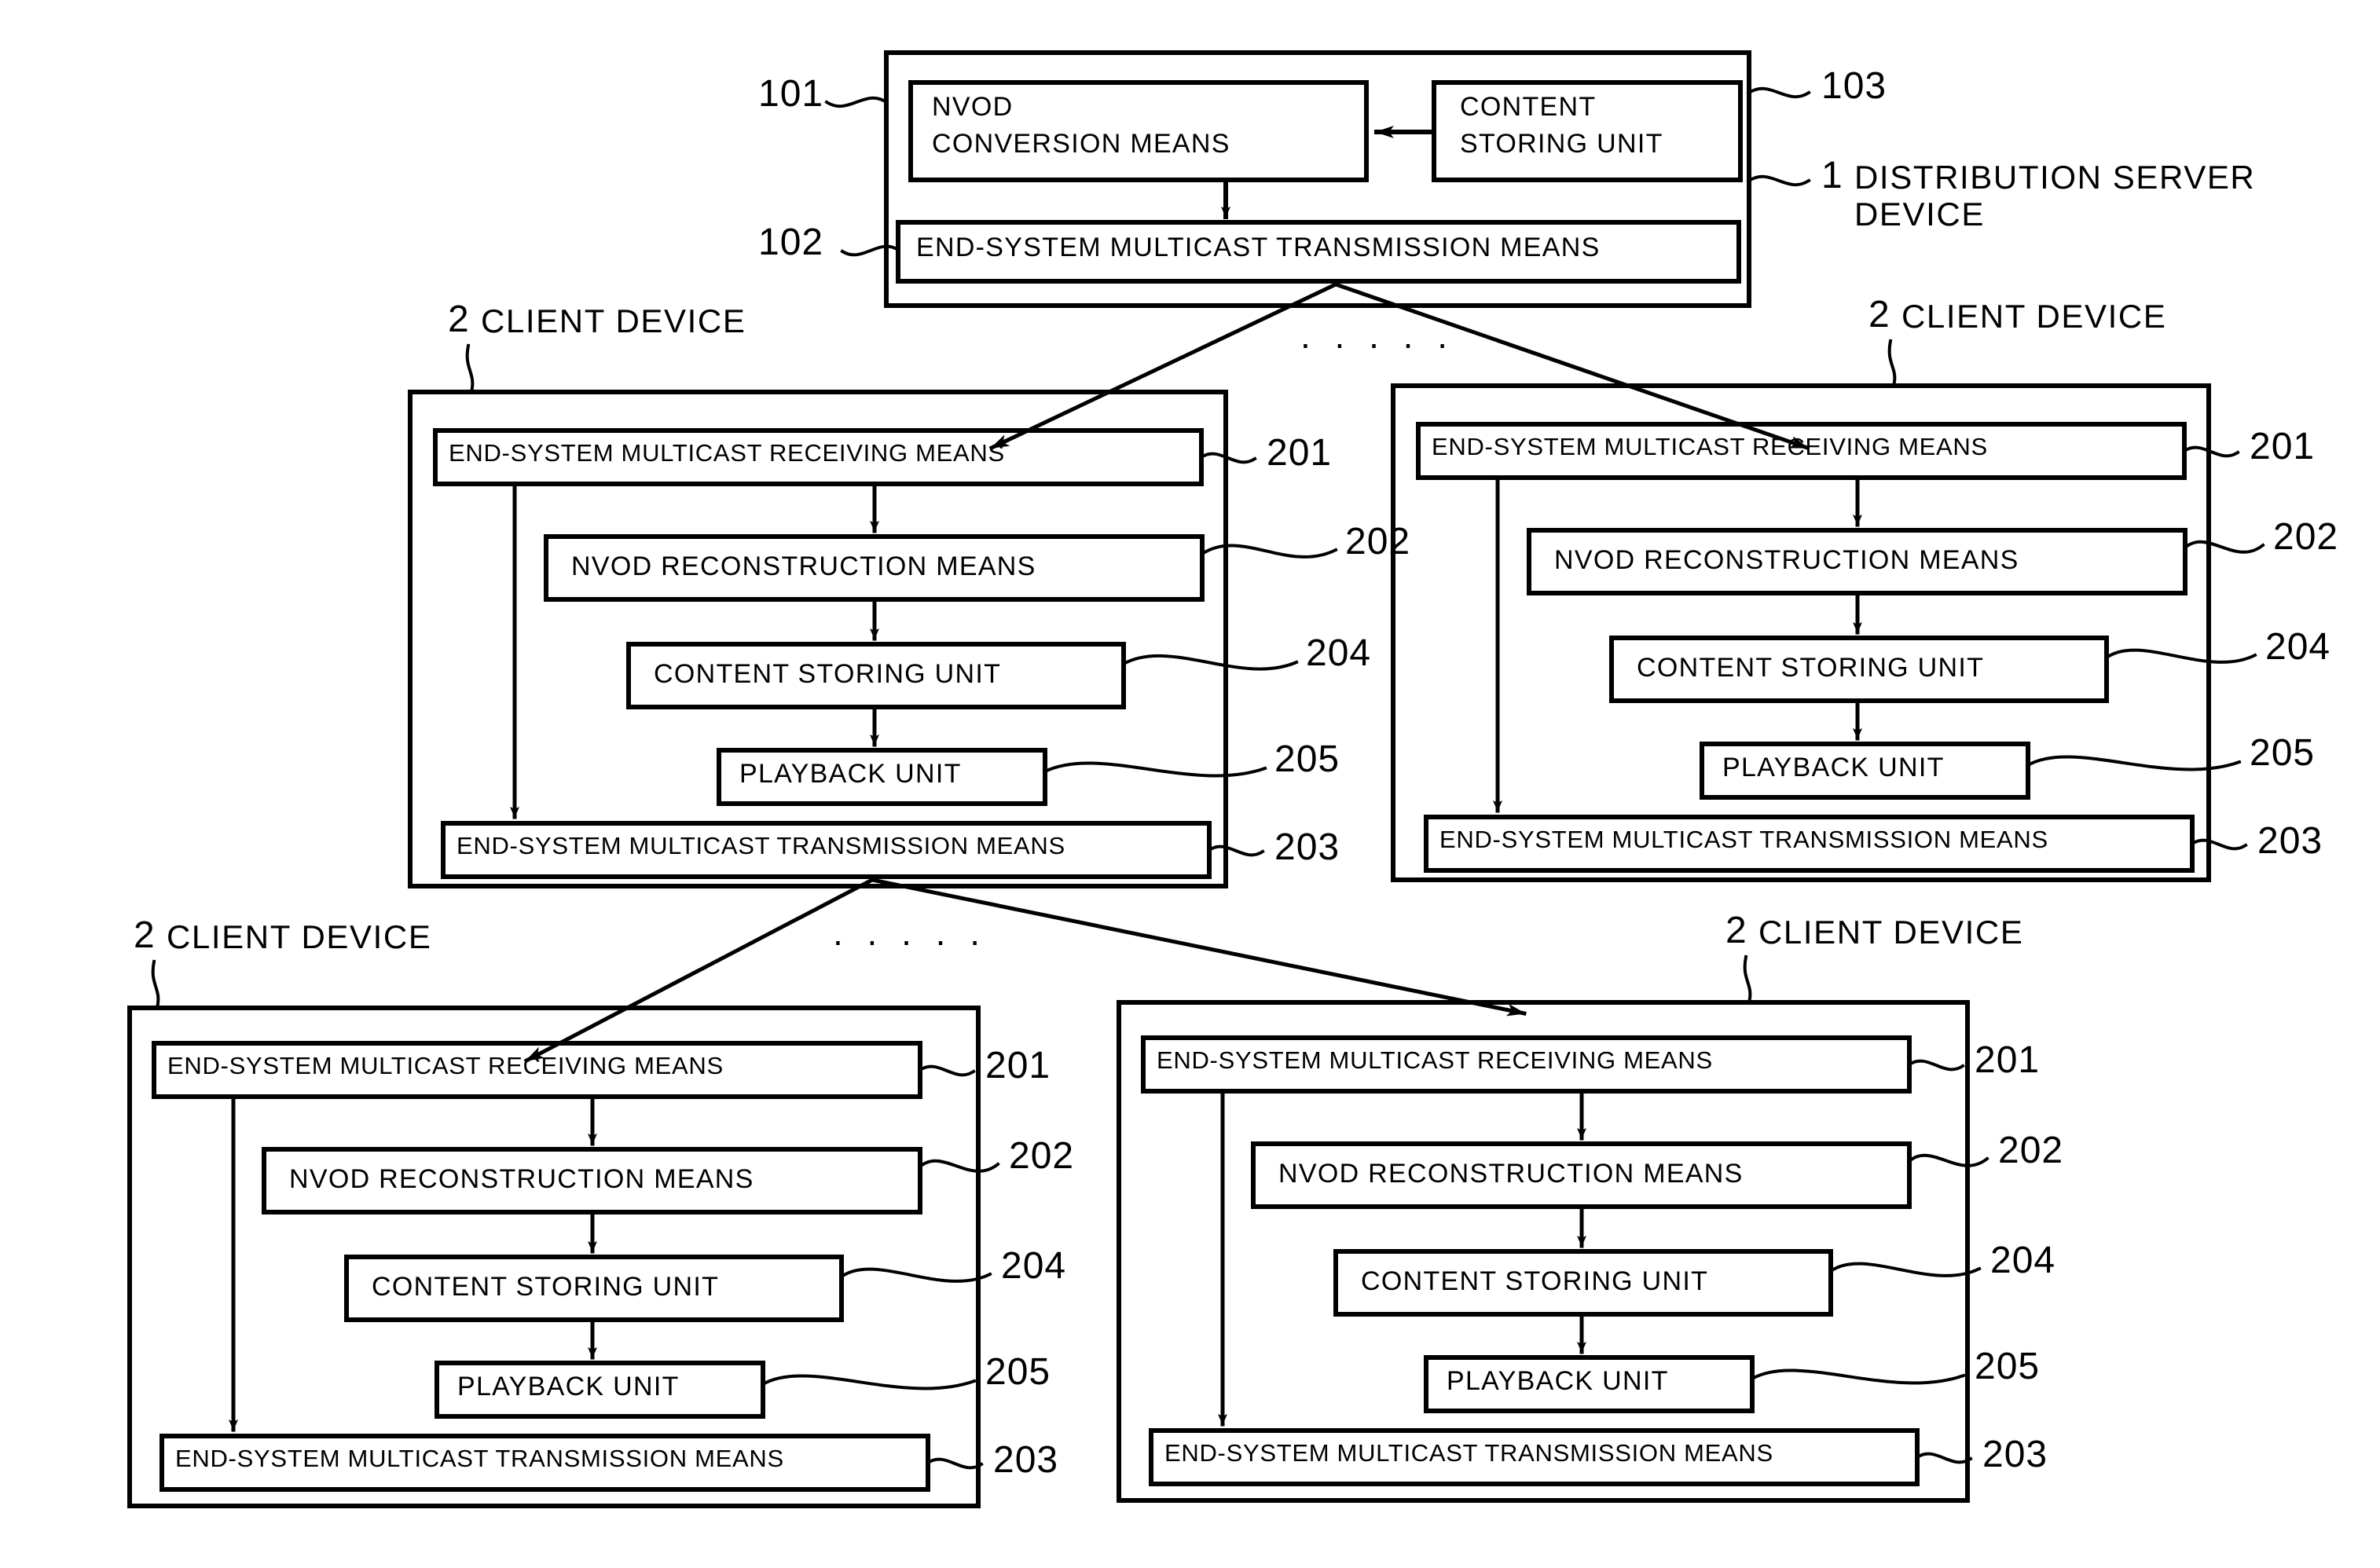 This screenshot has width=2380, height=1568. I want to click on server-content-storing-line1: CONTENT, so click(1528, 107).